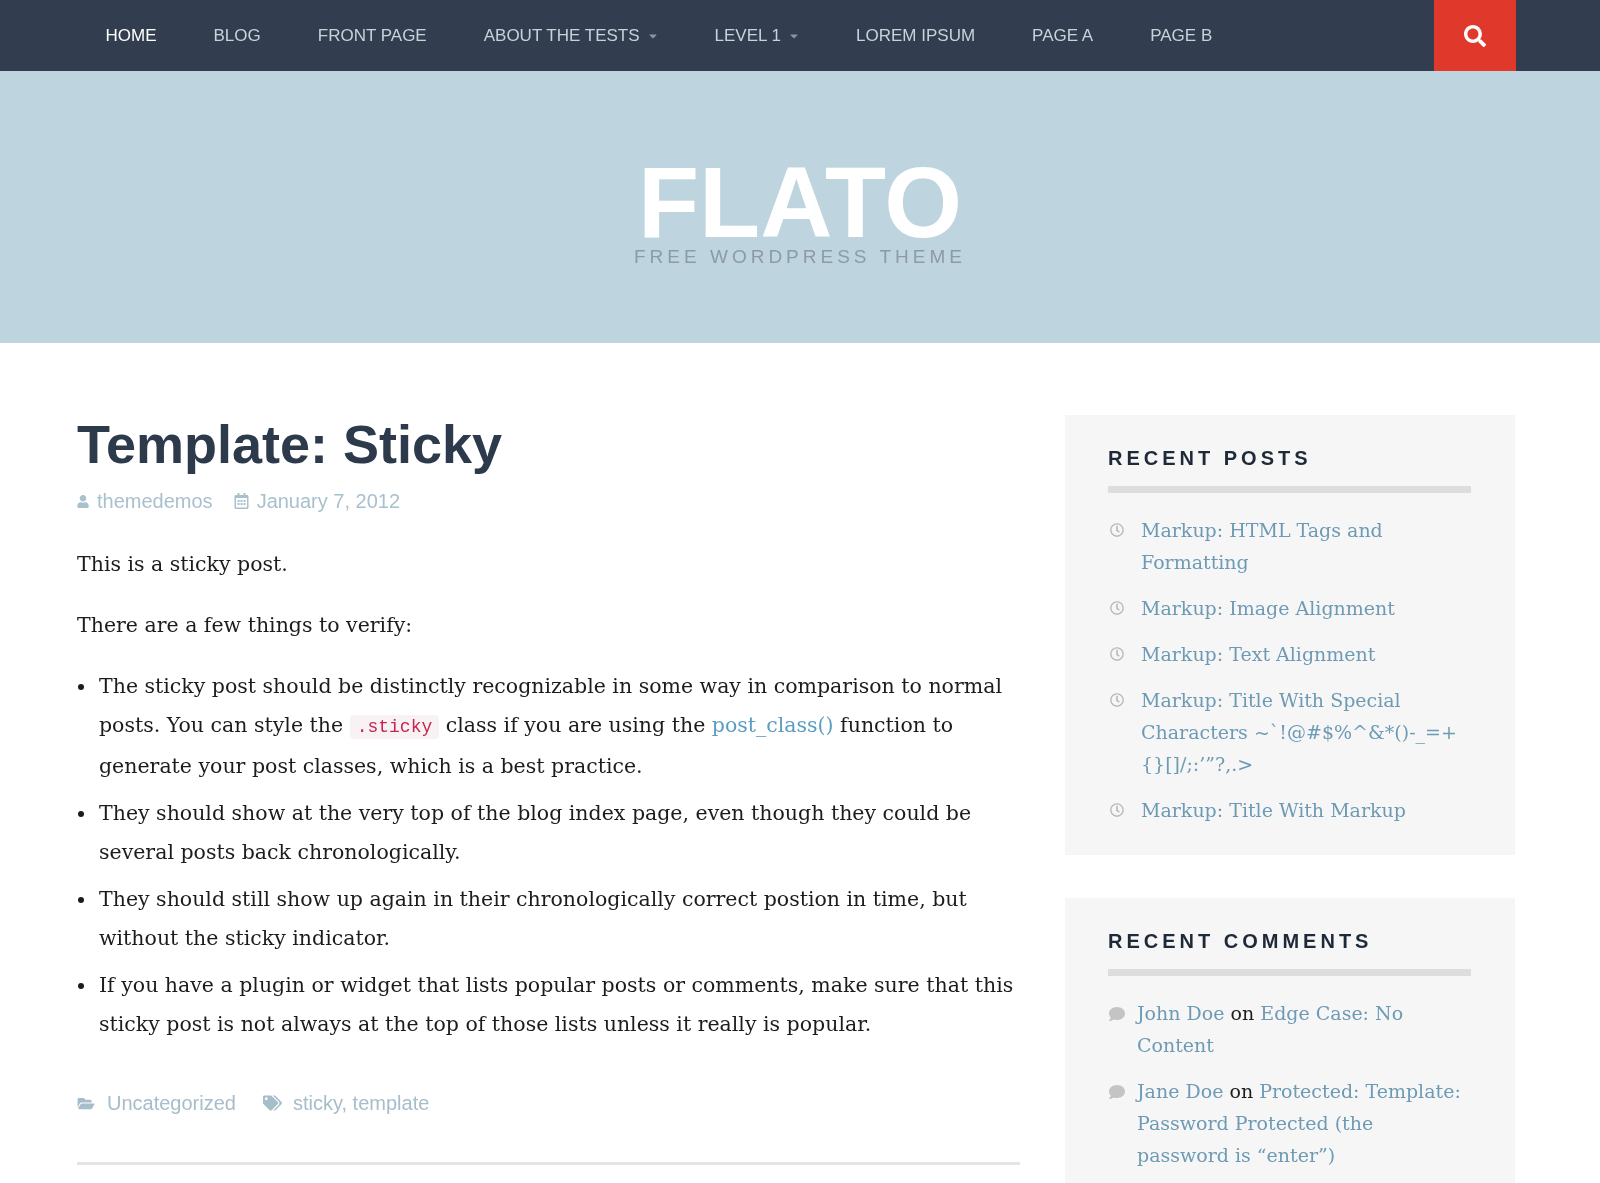 The width and height of the screenshot is (1600, 1183). I want to click on tags-icon, so click(272, 1103).